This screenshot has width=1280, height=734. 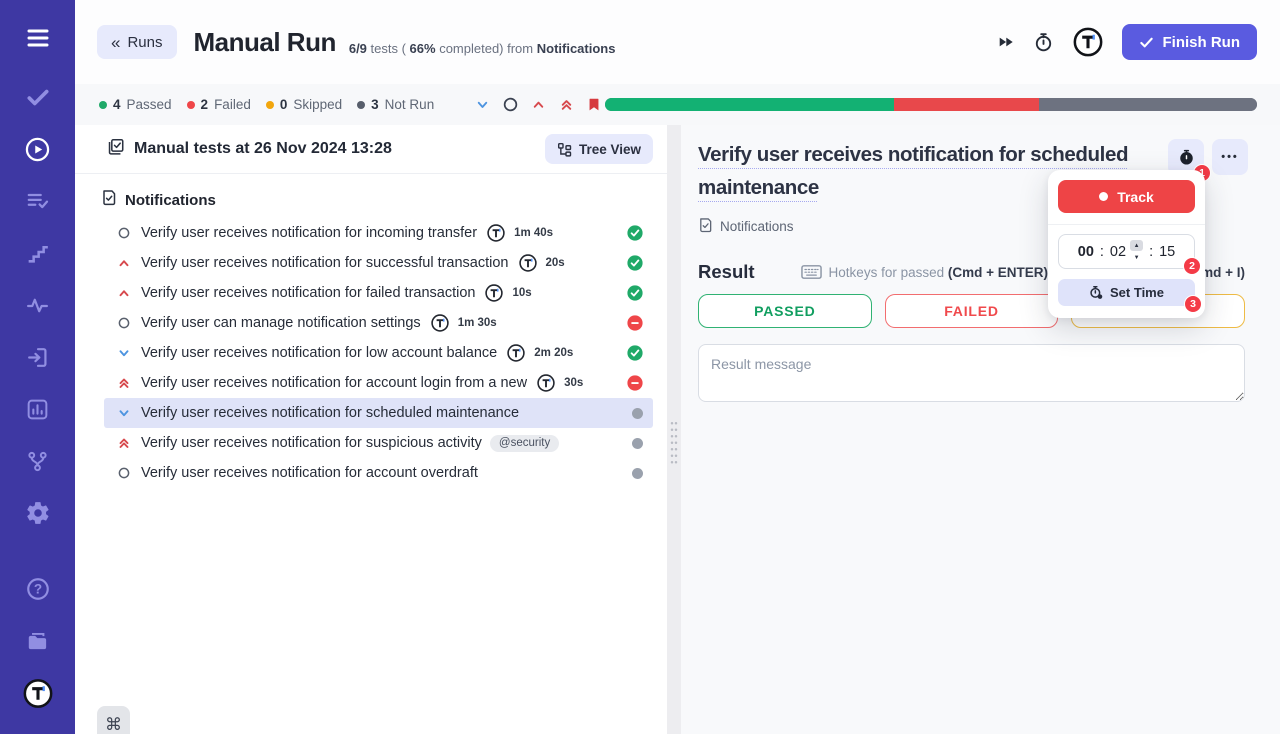 I want to click on time-input: 00 : 02 ▲ ▼ : 15 2, so click(x=1129, y=254).